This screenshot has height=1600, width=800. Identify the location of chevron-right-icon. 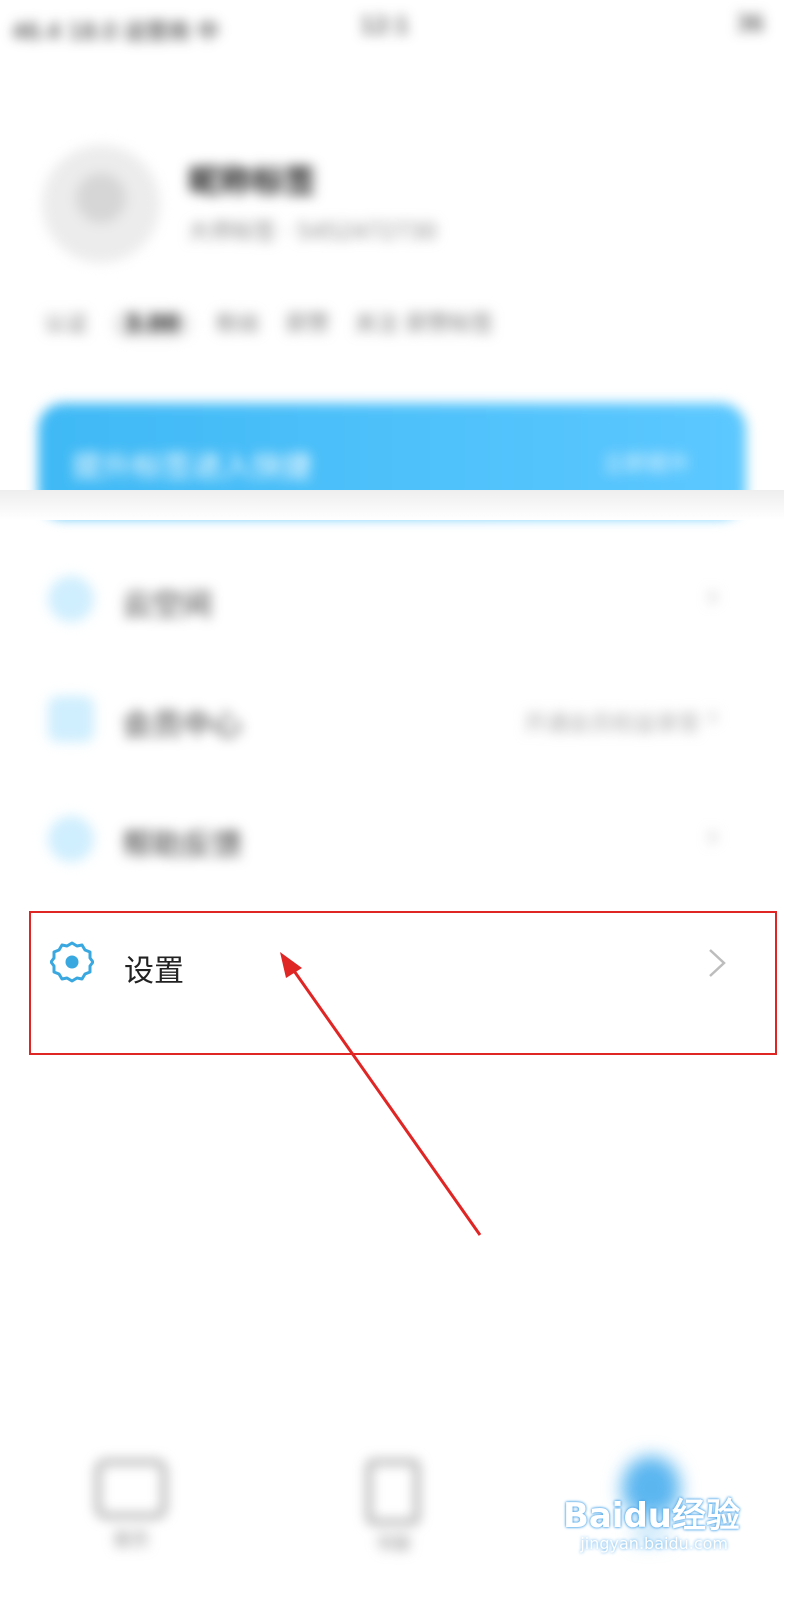
(717, 963).